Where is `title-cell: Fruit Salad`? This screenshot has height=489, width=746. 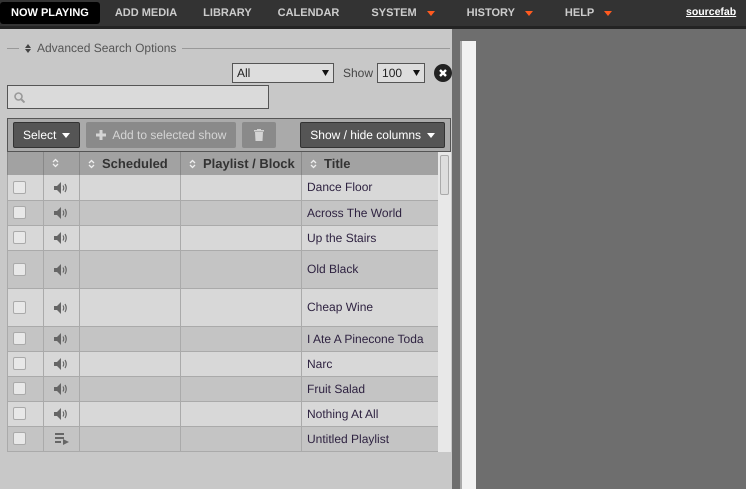 title-cell: Fruit Salad is located at coordinates (370, 388).